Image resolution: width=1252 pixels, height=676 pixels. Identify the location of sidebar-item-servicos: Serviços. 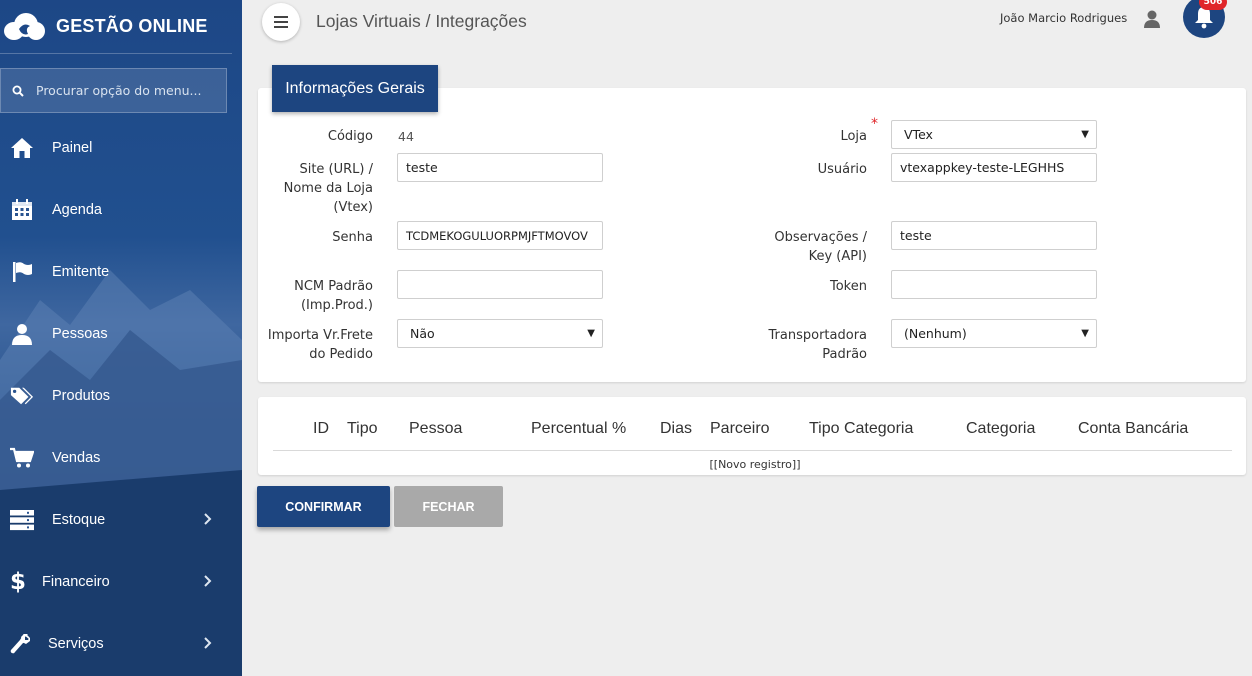
(121, 644).